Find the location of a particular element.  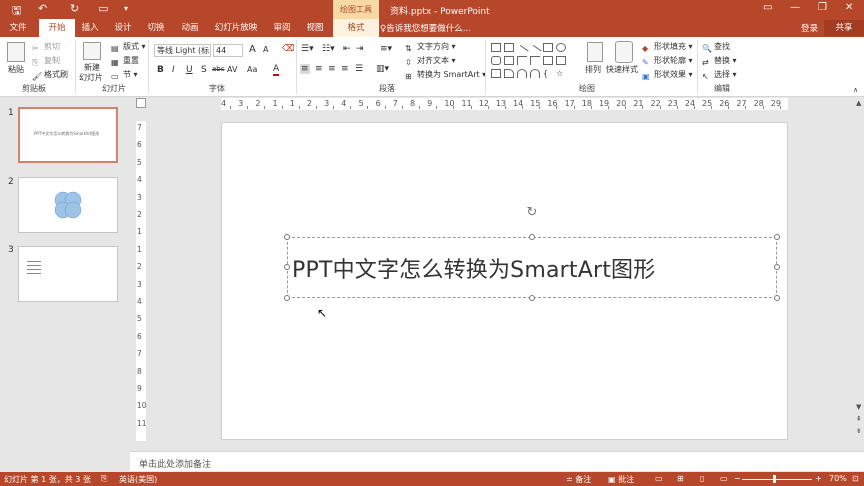

align-right-icon: ≡ is located at coordinates (332, 69).